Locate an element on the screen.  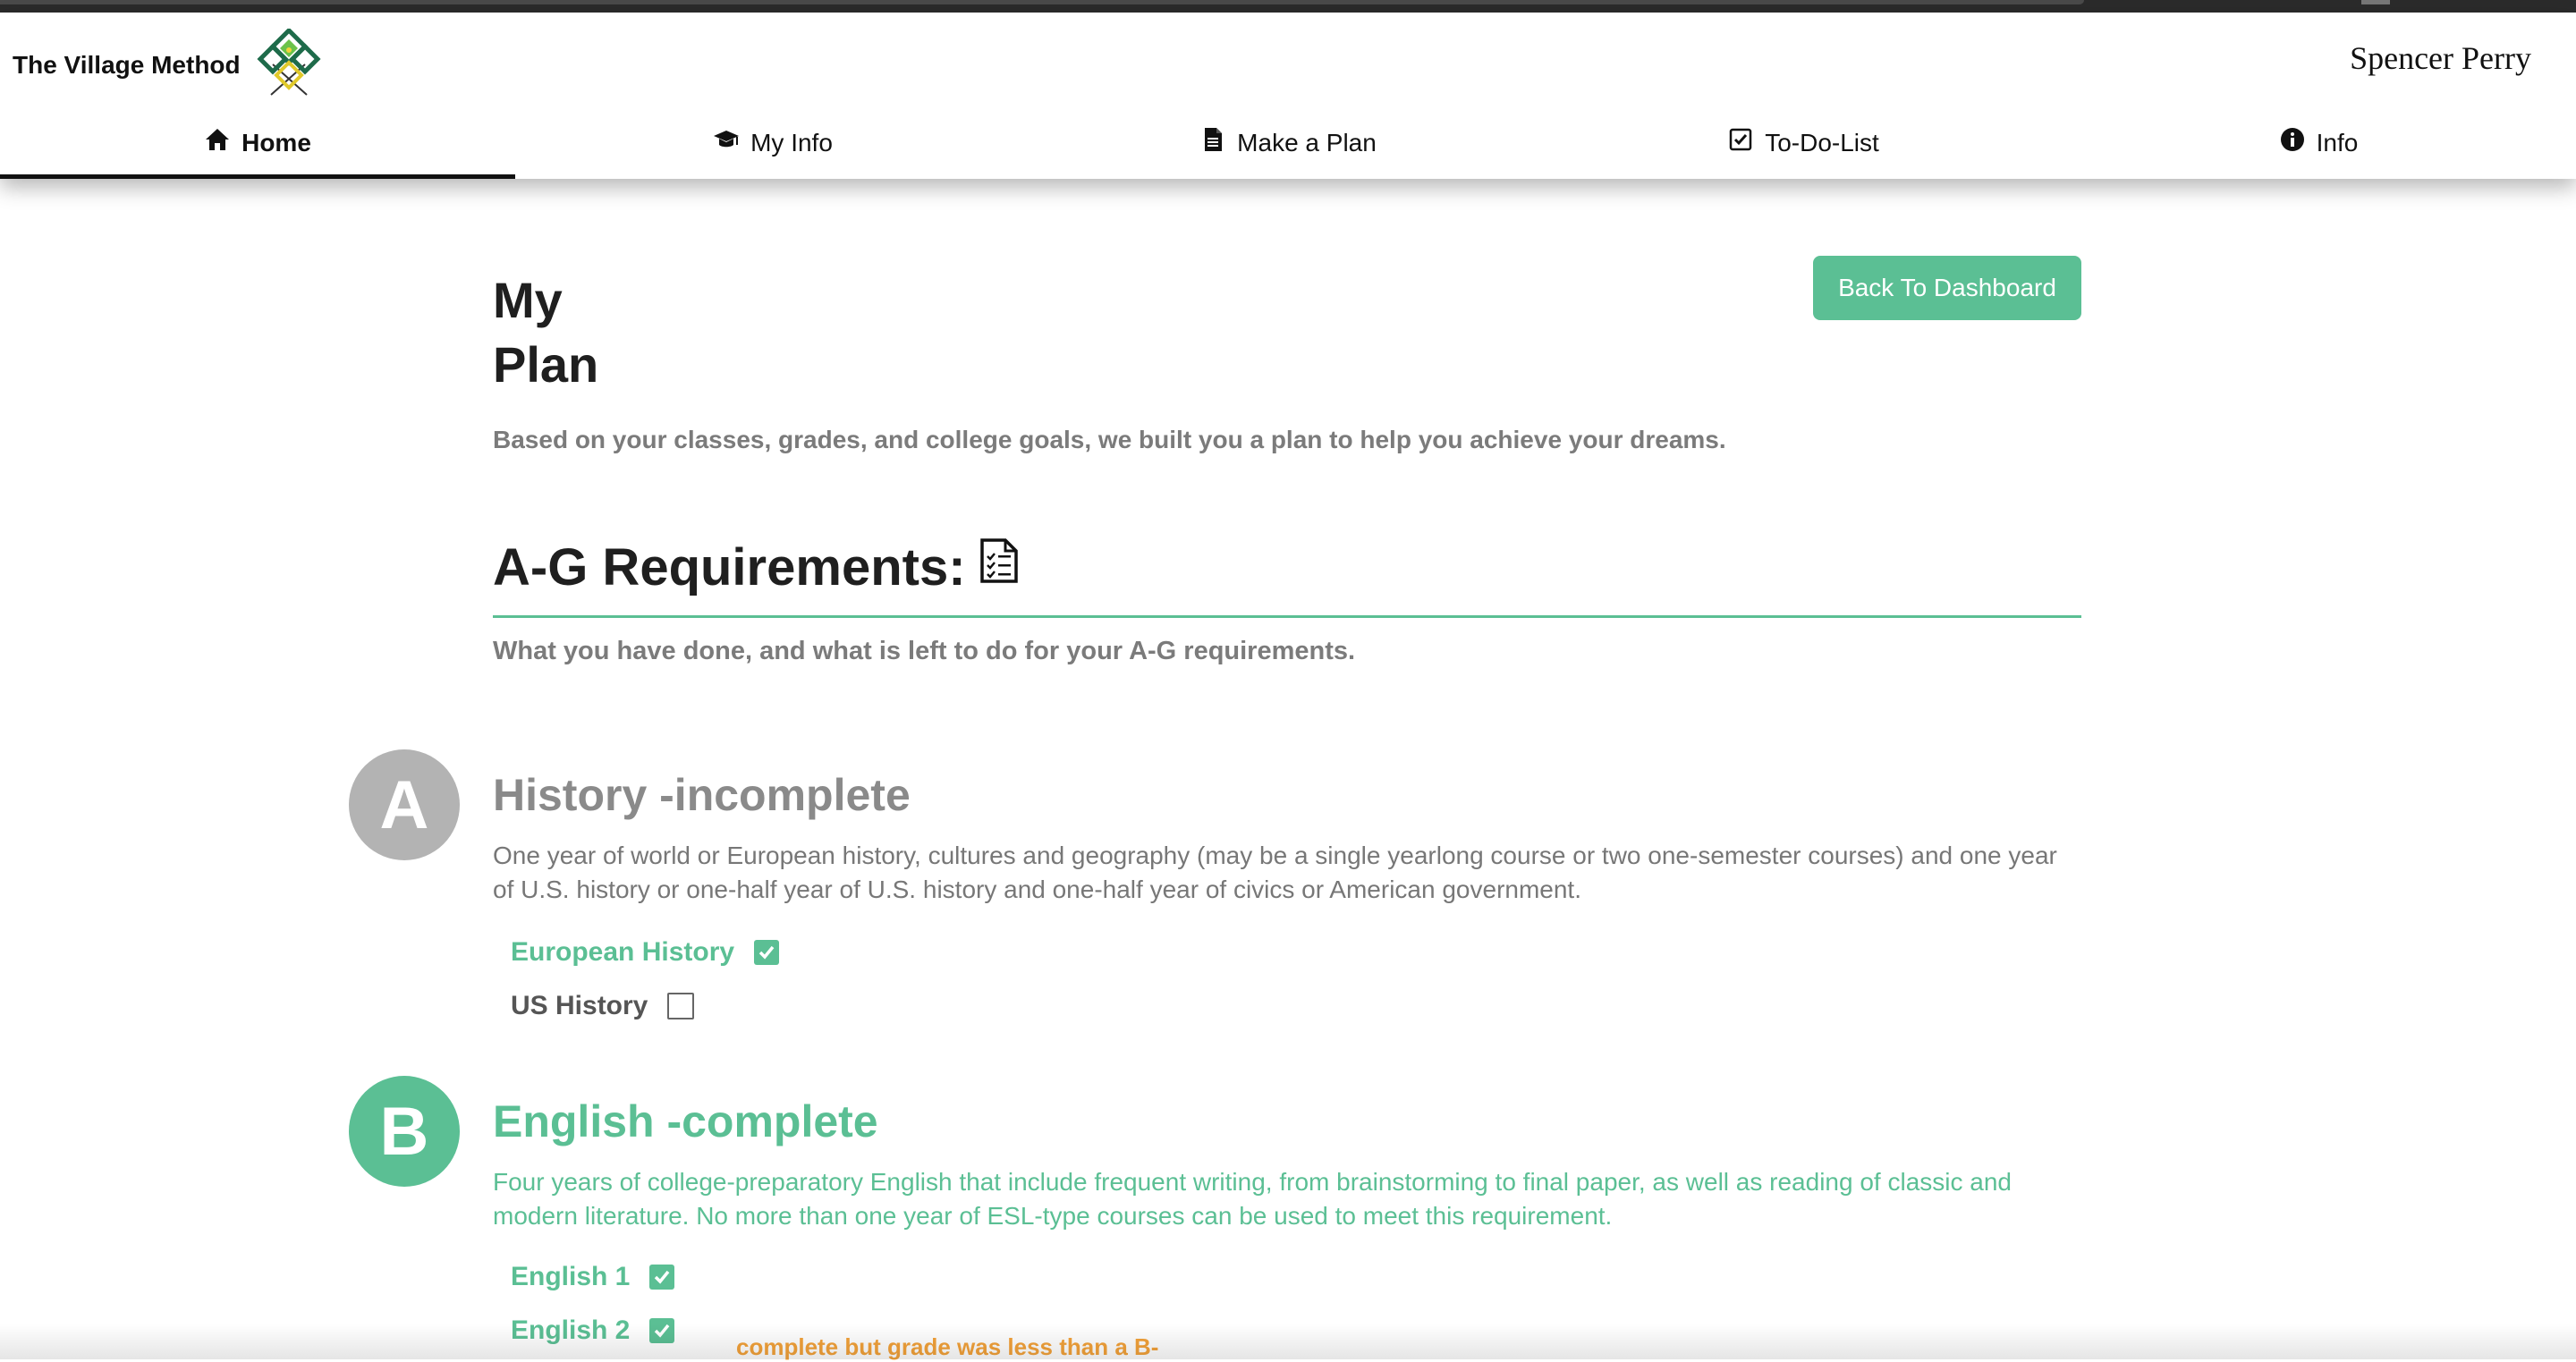
scroll-indicator is located at coordinates (2375, 2).